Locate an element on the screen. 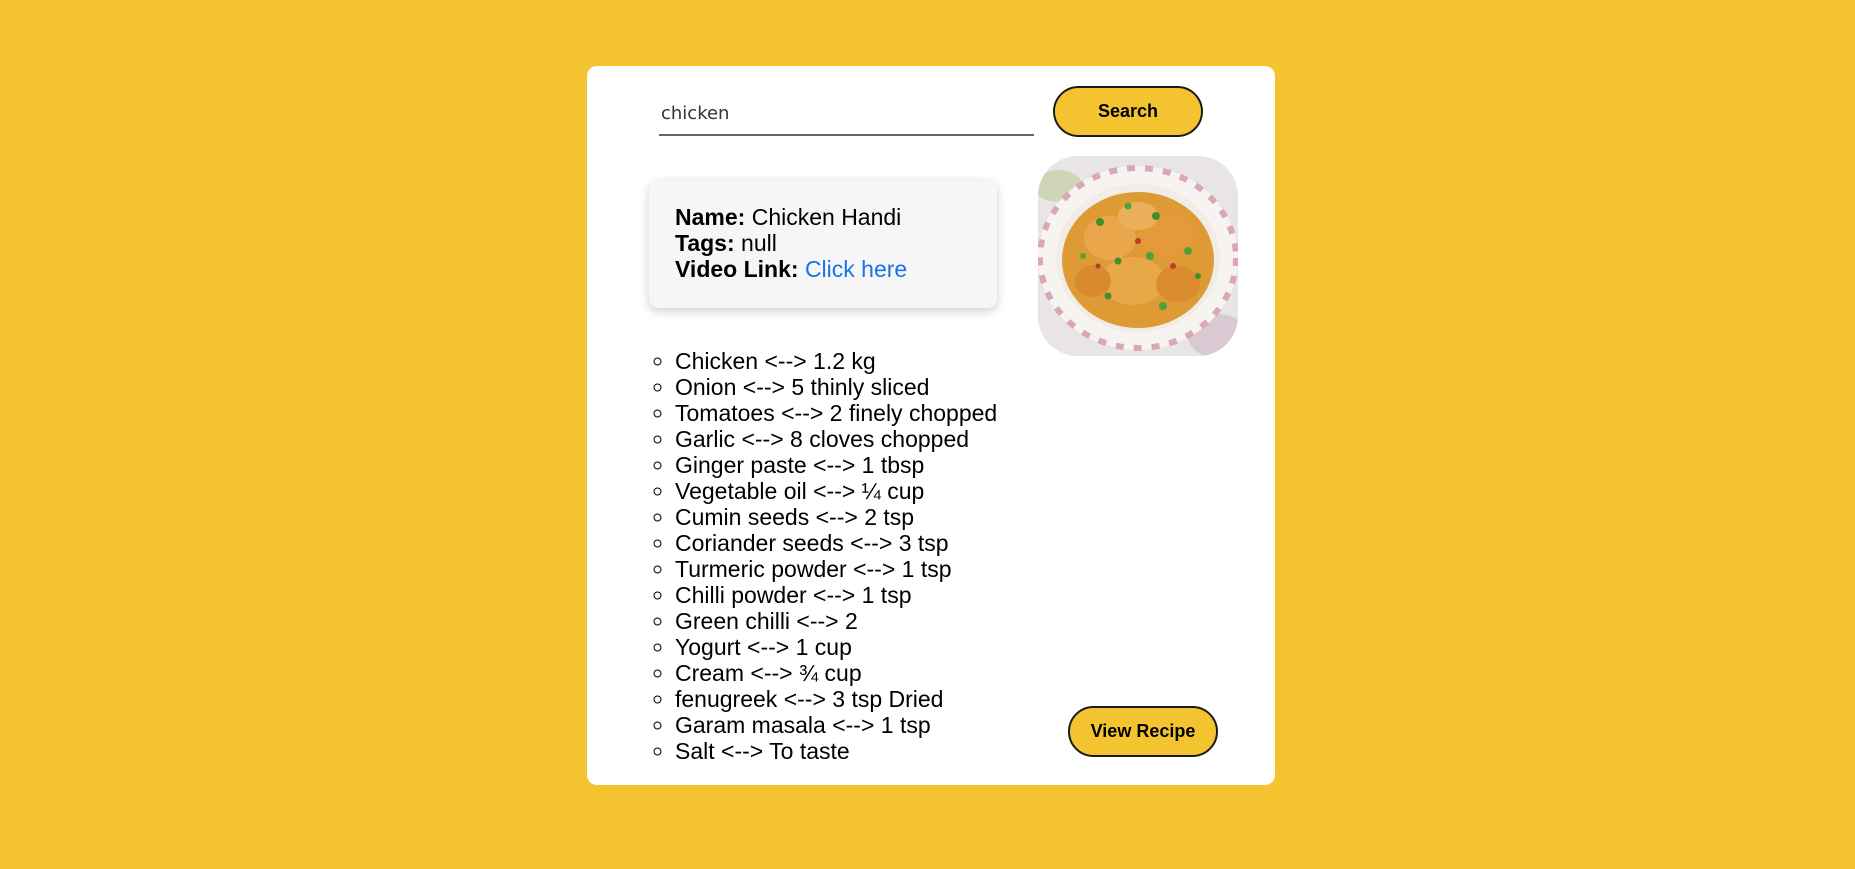  video-link-label: Video Link: is located at coordinates (737, 269).